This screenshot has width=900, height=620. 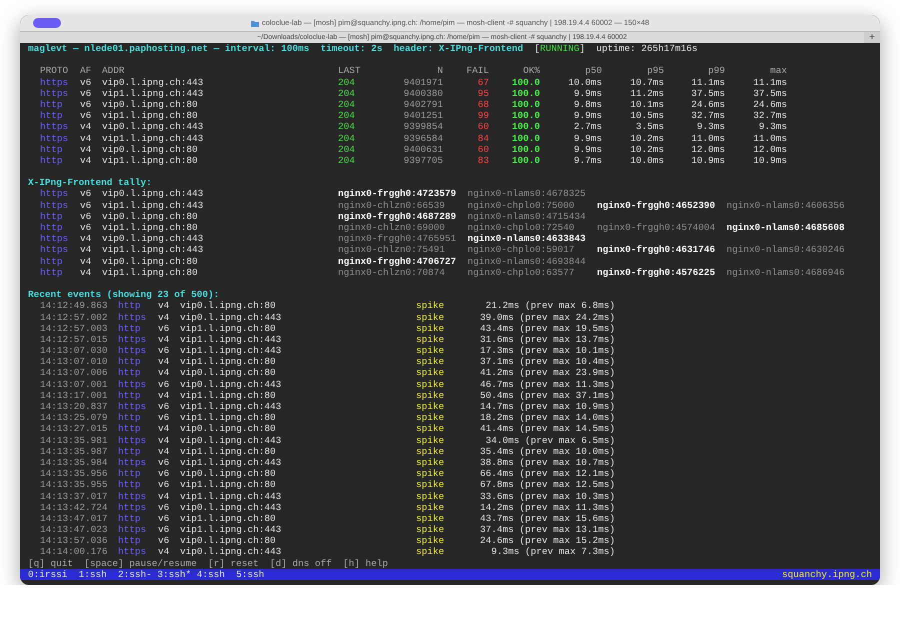 What do you see at coordinates (477, 71) in the screenshot?
I see `column-header: FAIL` at bounding box center [477, 71].